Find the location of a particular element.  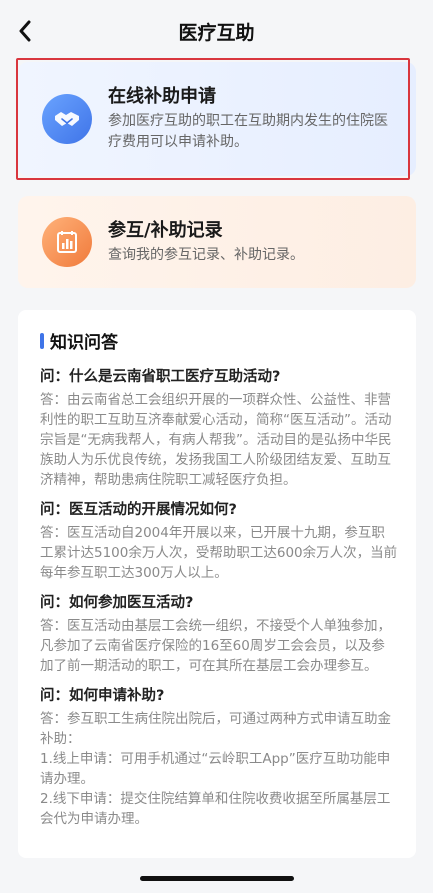

back-button is located at coordinates (25, 31).